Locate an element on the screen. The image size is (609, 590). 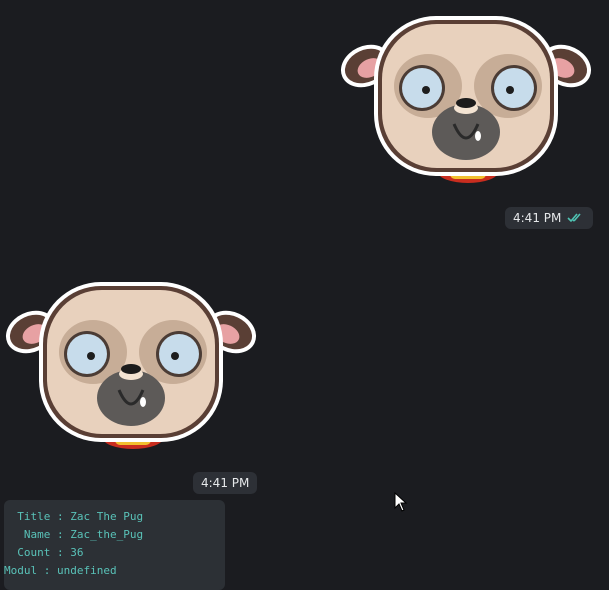
info-modul-line: Modul : undefined is located at coordinates (60, 570).